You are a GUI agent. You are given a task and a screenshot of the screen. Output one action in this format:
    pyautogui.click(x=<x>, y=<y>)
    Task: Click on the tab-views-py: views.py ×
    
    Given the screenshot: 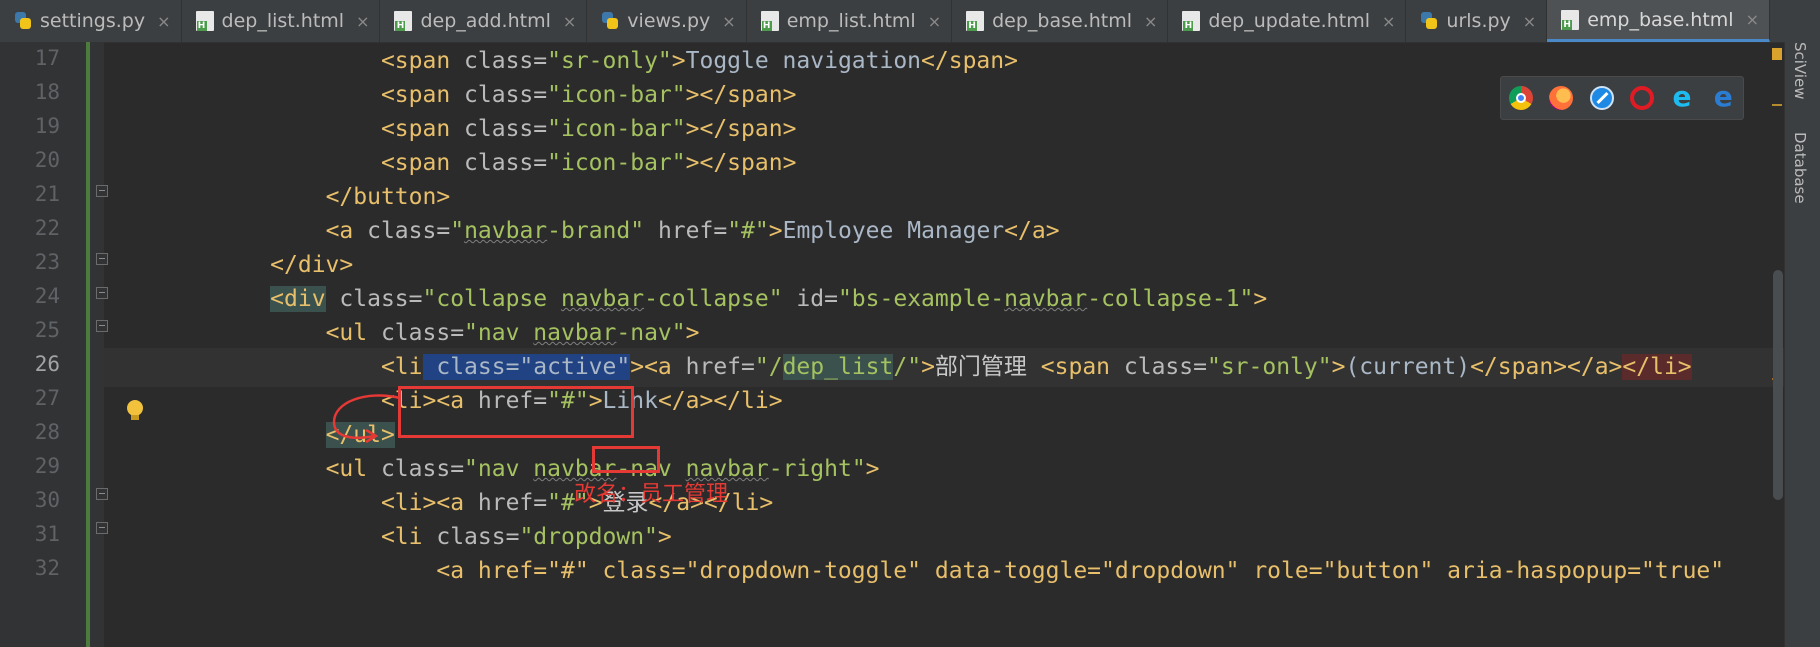 What is the action you would take?
    pyautogui.click(x=667, y=21)
    